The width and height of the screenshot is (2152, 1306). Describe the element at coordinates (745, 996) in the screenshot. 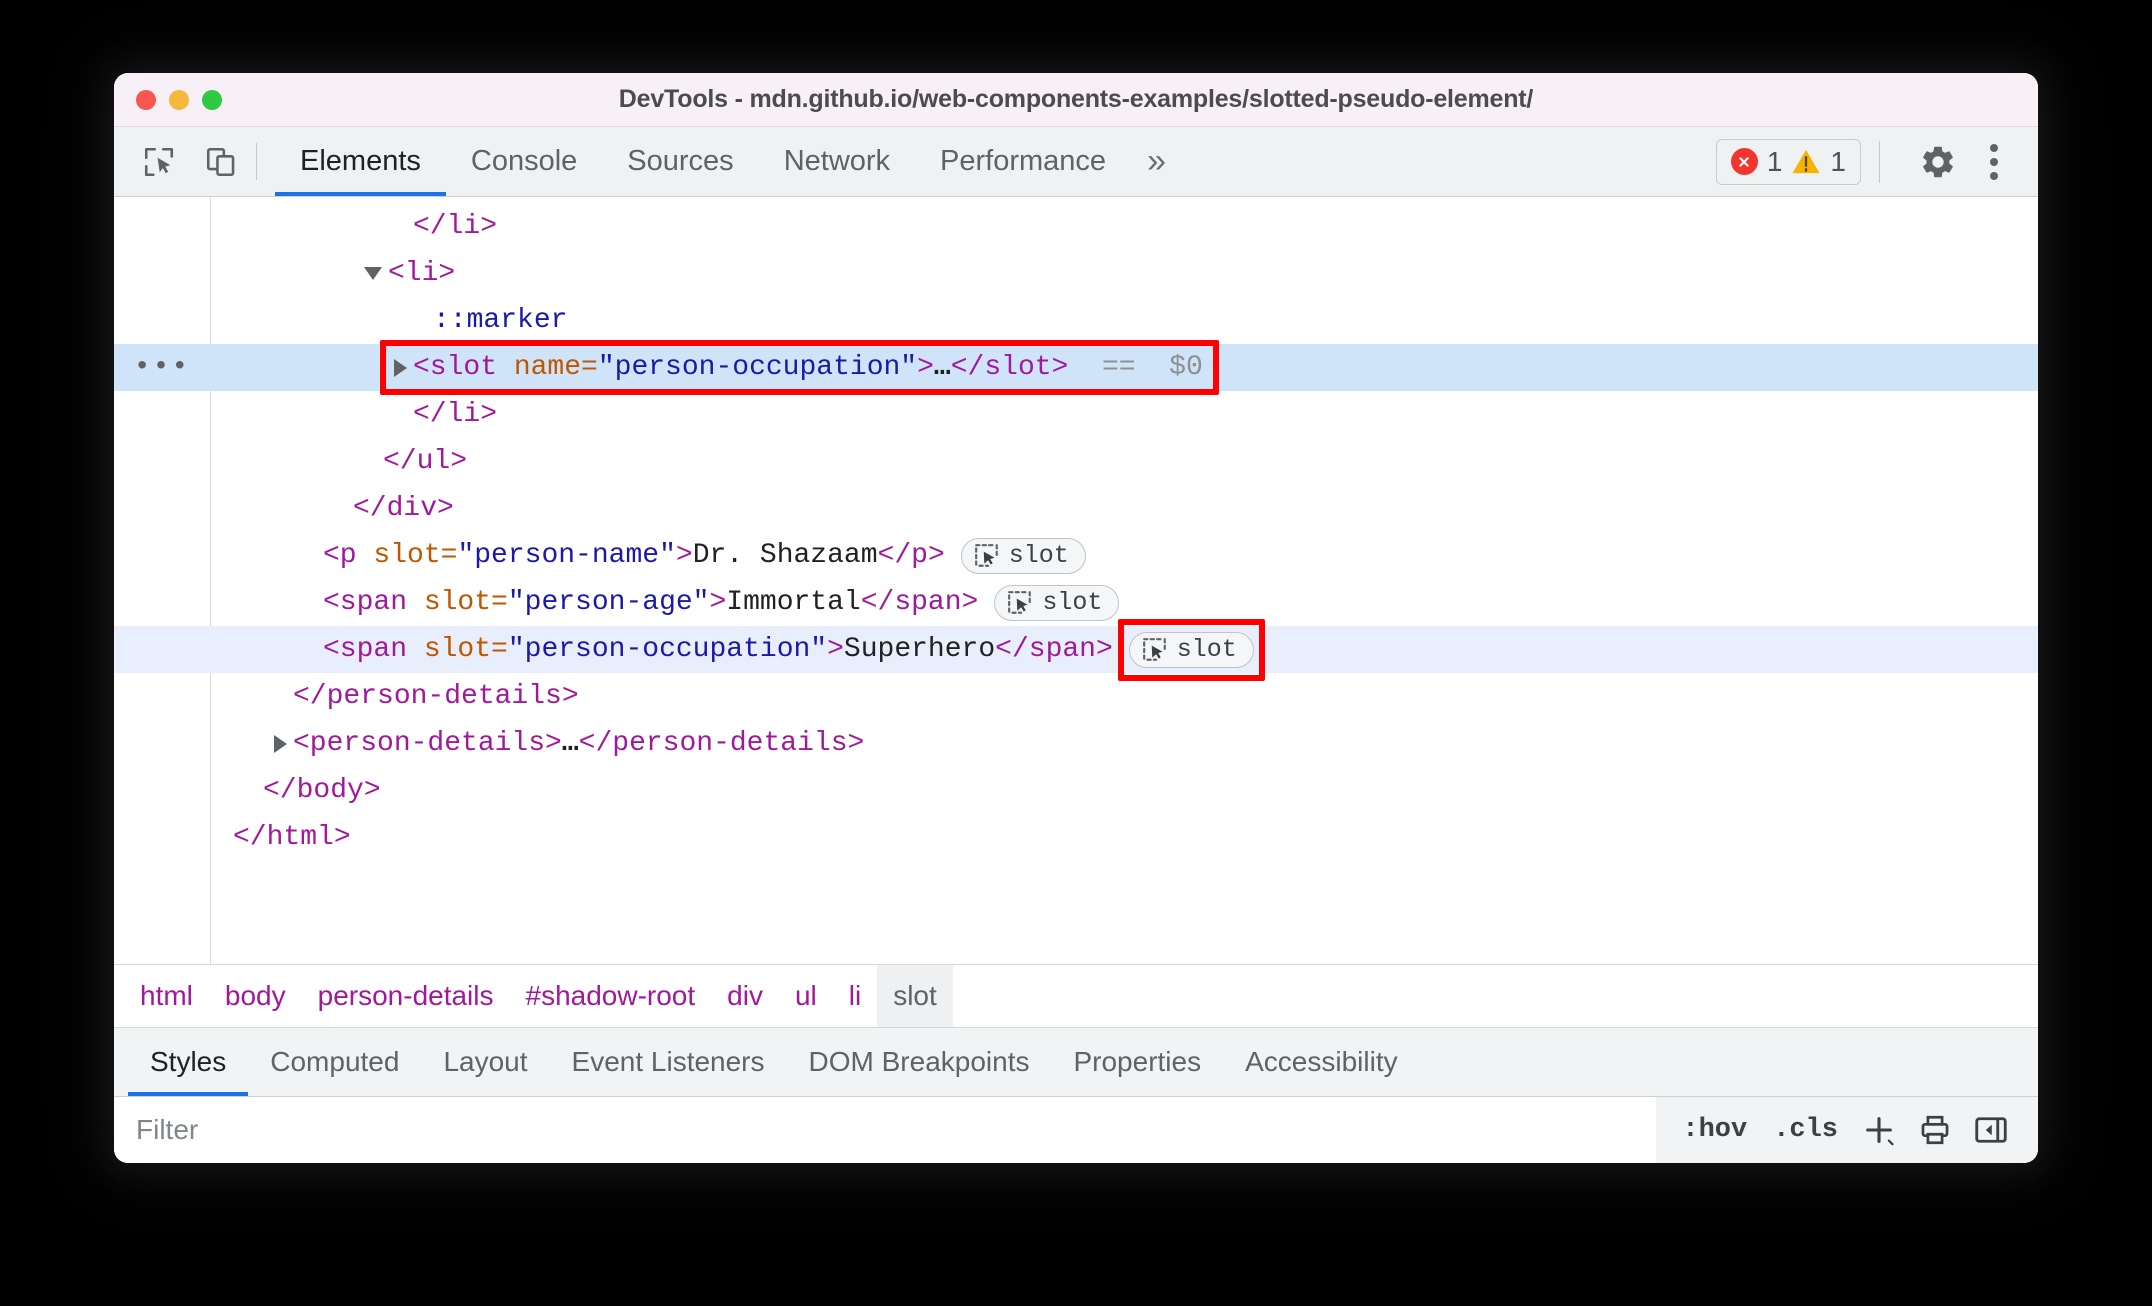

I see `breadcrumb-item-div: div` at that location.